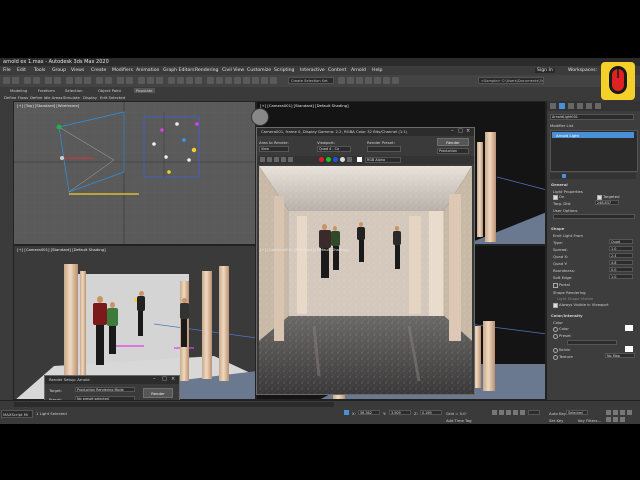 The width and height of the screenshot is (640, 480). What do you see at coordinates (395, 80) in the screenshot?
I see `help-icon` at bounding box center [395, 80].